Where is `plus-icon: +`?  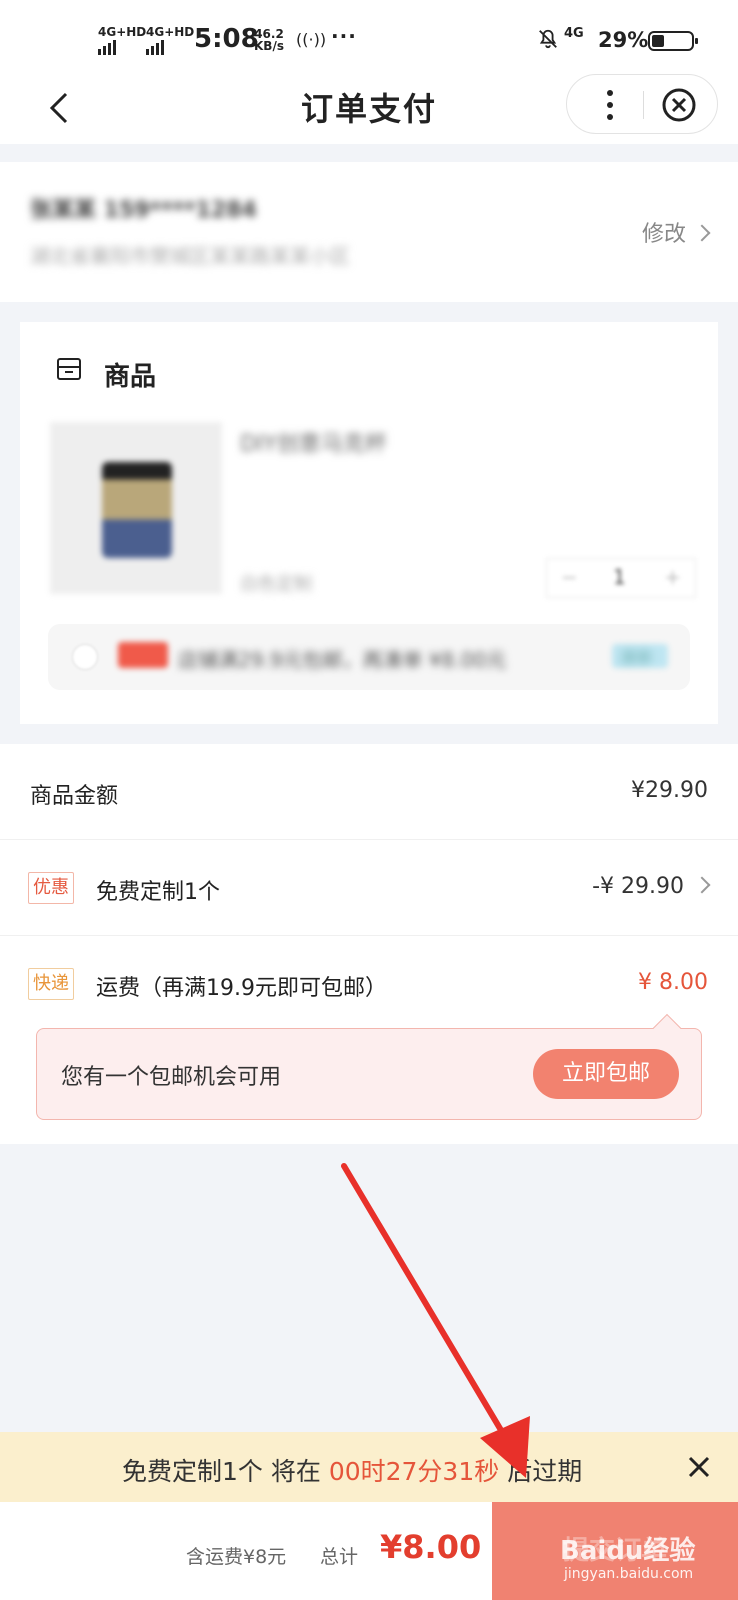 plus-icon: + is located at coordinates (672, 577).